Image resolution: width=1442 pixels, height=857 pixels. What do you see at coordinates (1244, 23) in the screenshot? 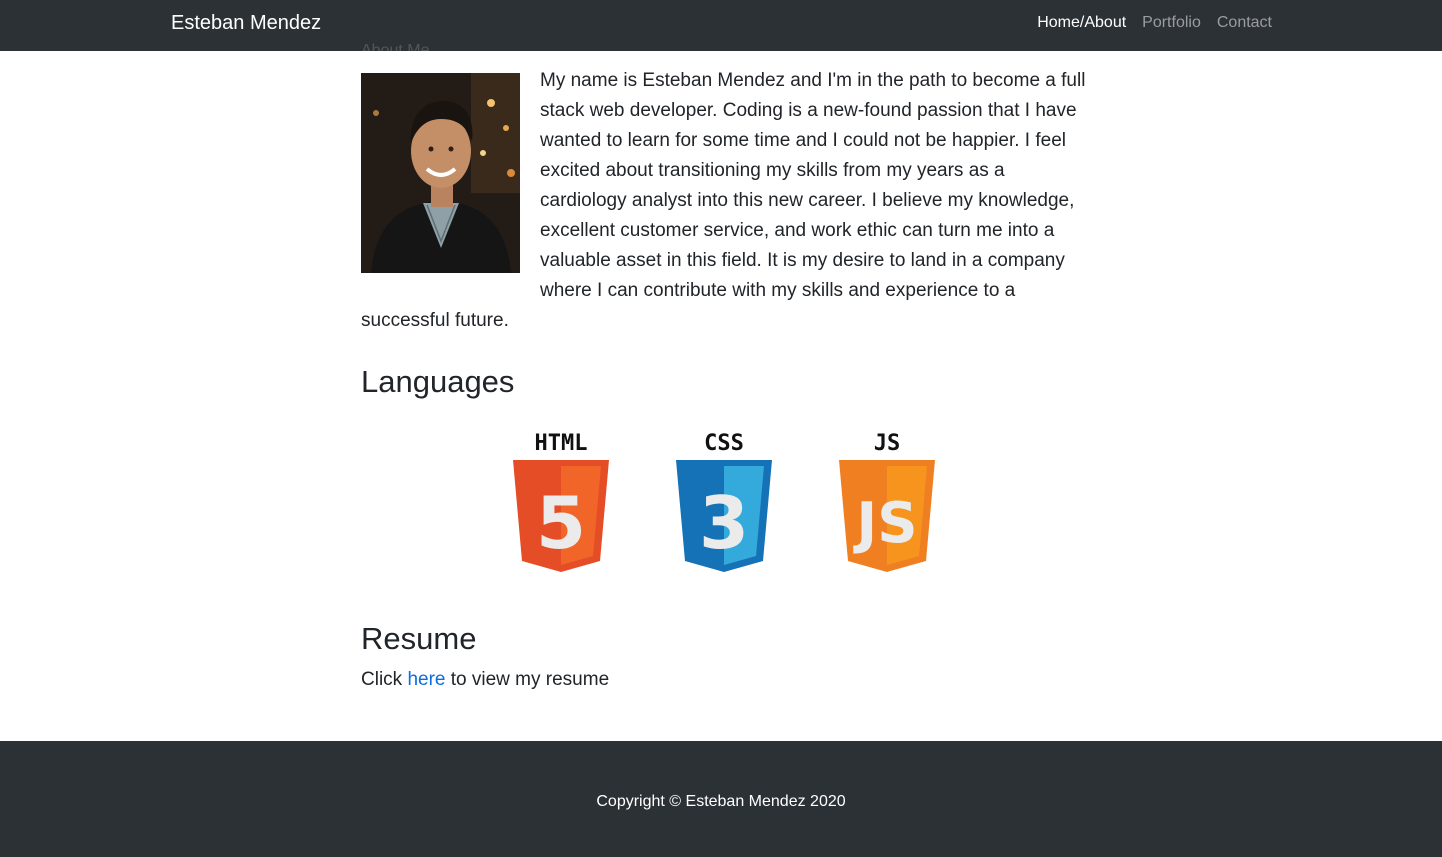
I see `nav-link-contact: Contact` at bounding box center [1244, 23].